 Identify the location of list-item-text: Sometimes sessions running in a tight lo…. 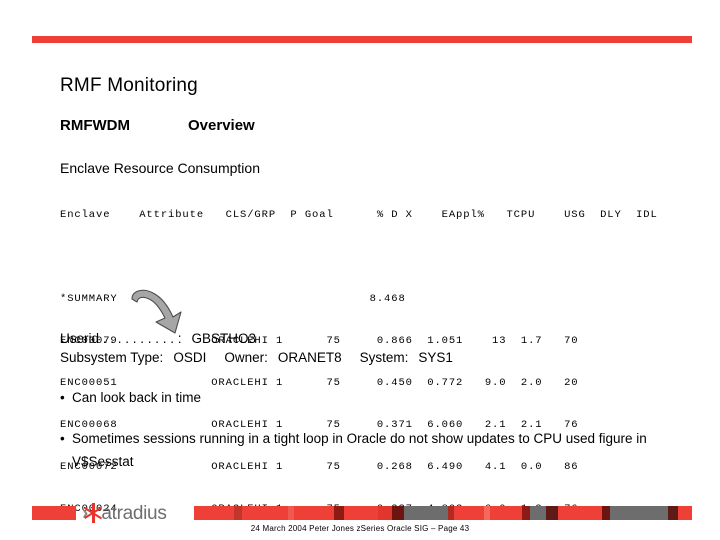
(359, 450).